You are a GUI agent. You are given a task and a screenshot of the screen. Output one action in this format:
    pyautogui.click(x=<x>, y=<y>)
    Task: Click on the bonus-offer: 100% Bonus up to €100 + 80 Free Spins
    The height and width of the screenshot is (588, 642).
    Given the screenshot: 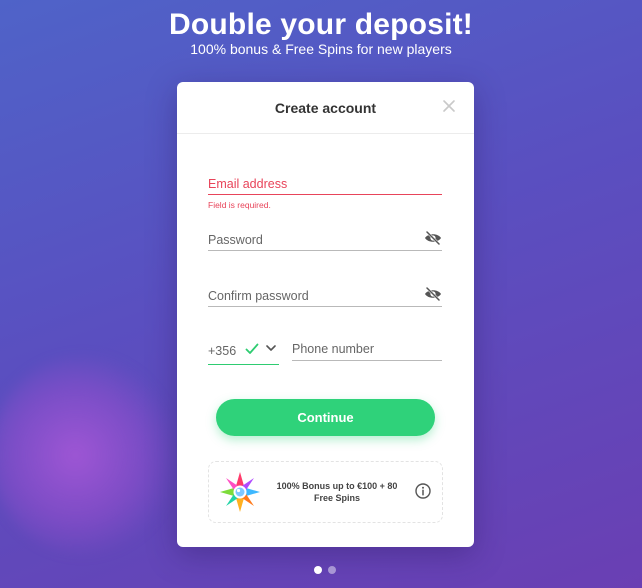 What is the action you would take?
    pyautogui.click(x=325, y=492)
    